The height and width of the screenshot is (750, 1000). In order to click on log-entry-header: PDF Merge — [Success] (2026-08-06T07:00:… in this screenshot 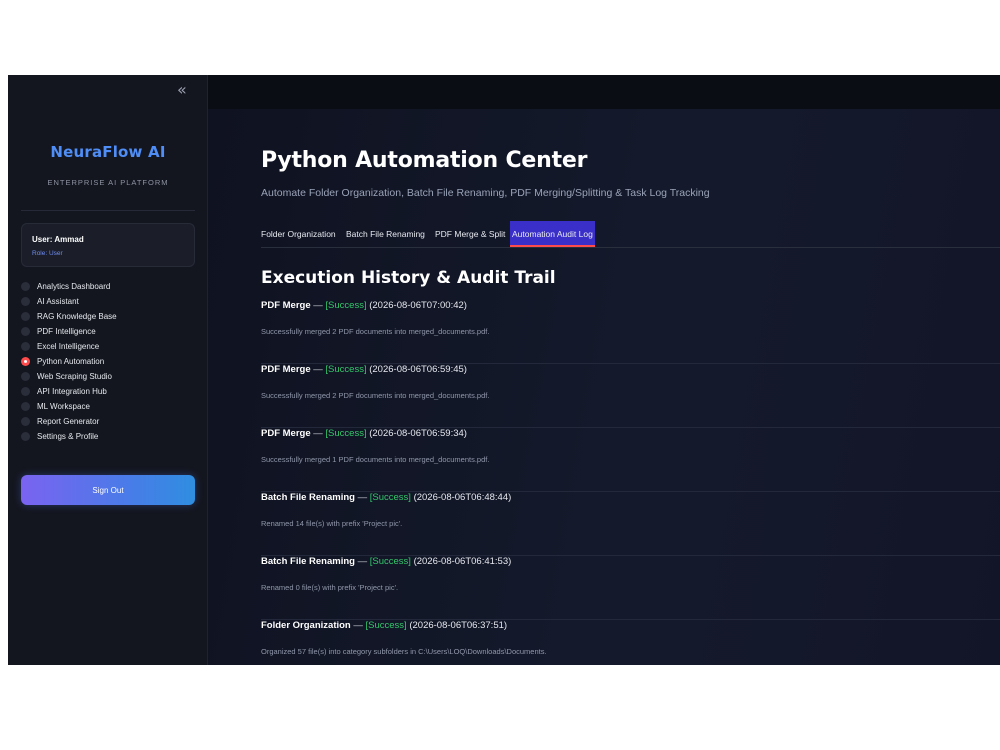, I will do `click(364, 305)`.